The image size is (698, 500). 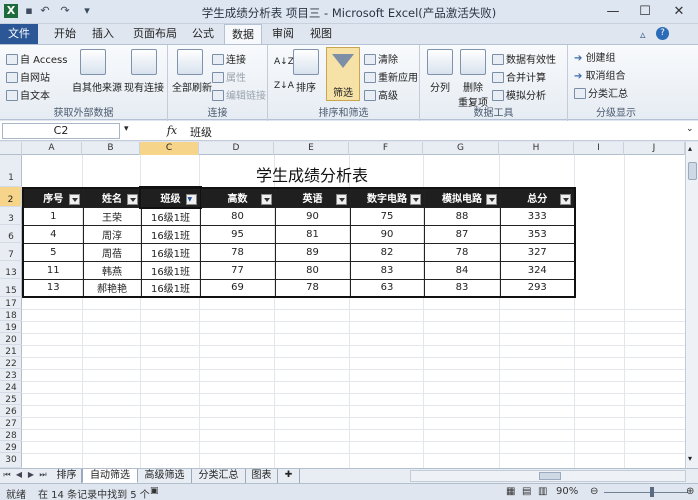 What do you see at coordinates (31, 474) in the screenshot?
I see `next-sheet-icon: ▶` at bounding box center [31, 474].